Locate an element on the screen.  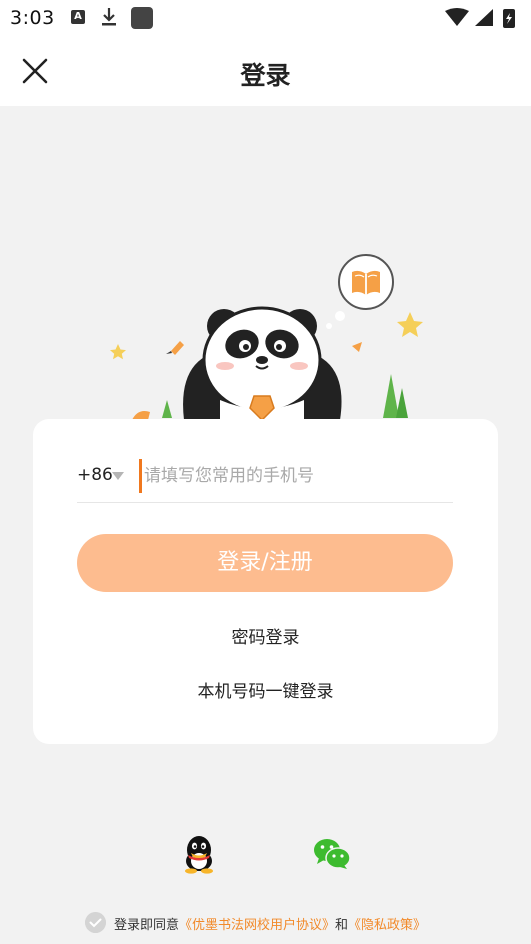
password-login-link: 密码登录 is located at coordinates (265, 635).